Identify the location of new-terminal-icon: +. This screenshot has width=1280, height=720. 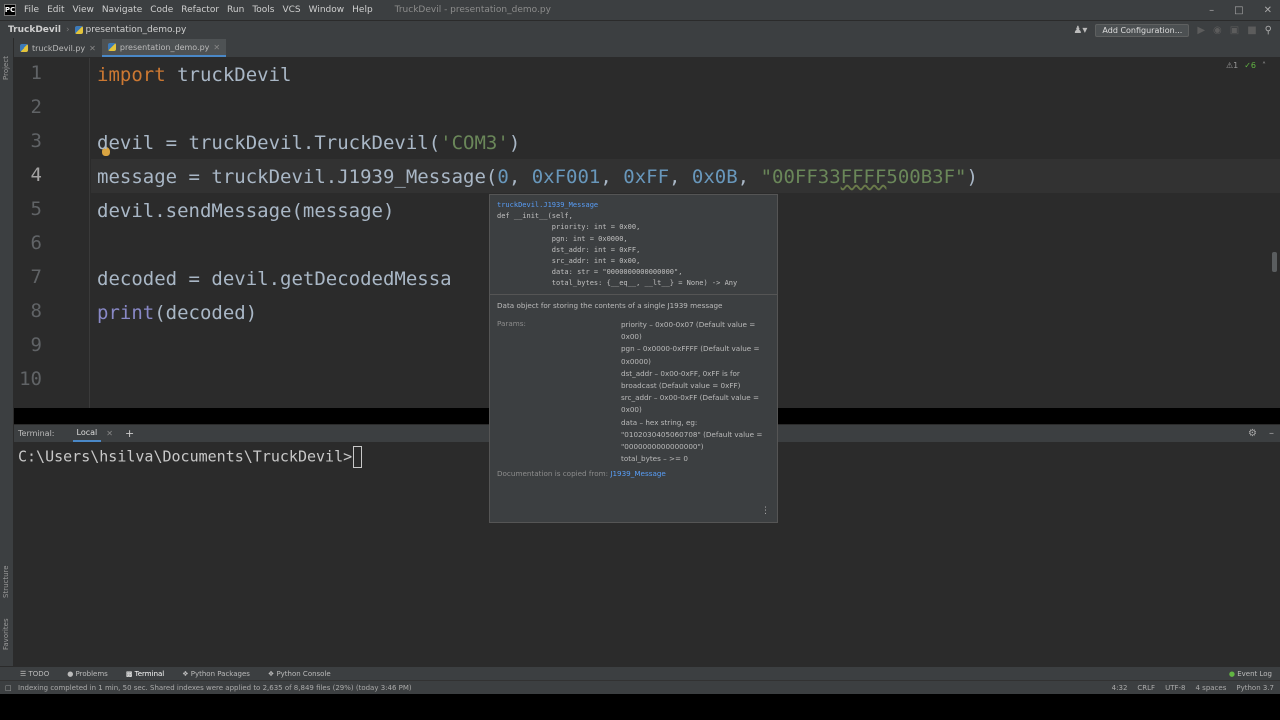
(129, 433).